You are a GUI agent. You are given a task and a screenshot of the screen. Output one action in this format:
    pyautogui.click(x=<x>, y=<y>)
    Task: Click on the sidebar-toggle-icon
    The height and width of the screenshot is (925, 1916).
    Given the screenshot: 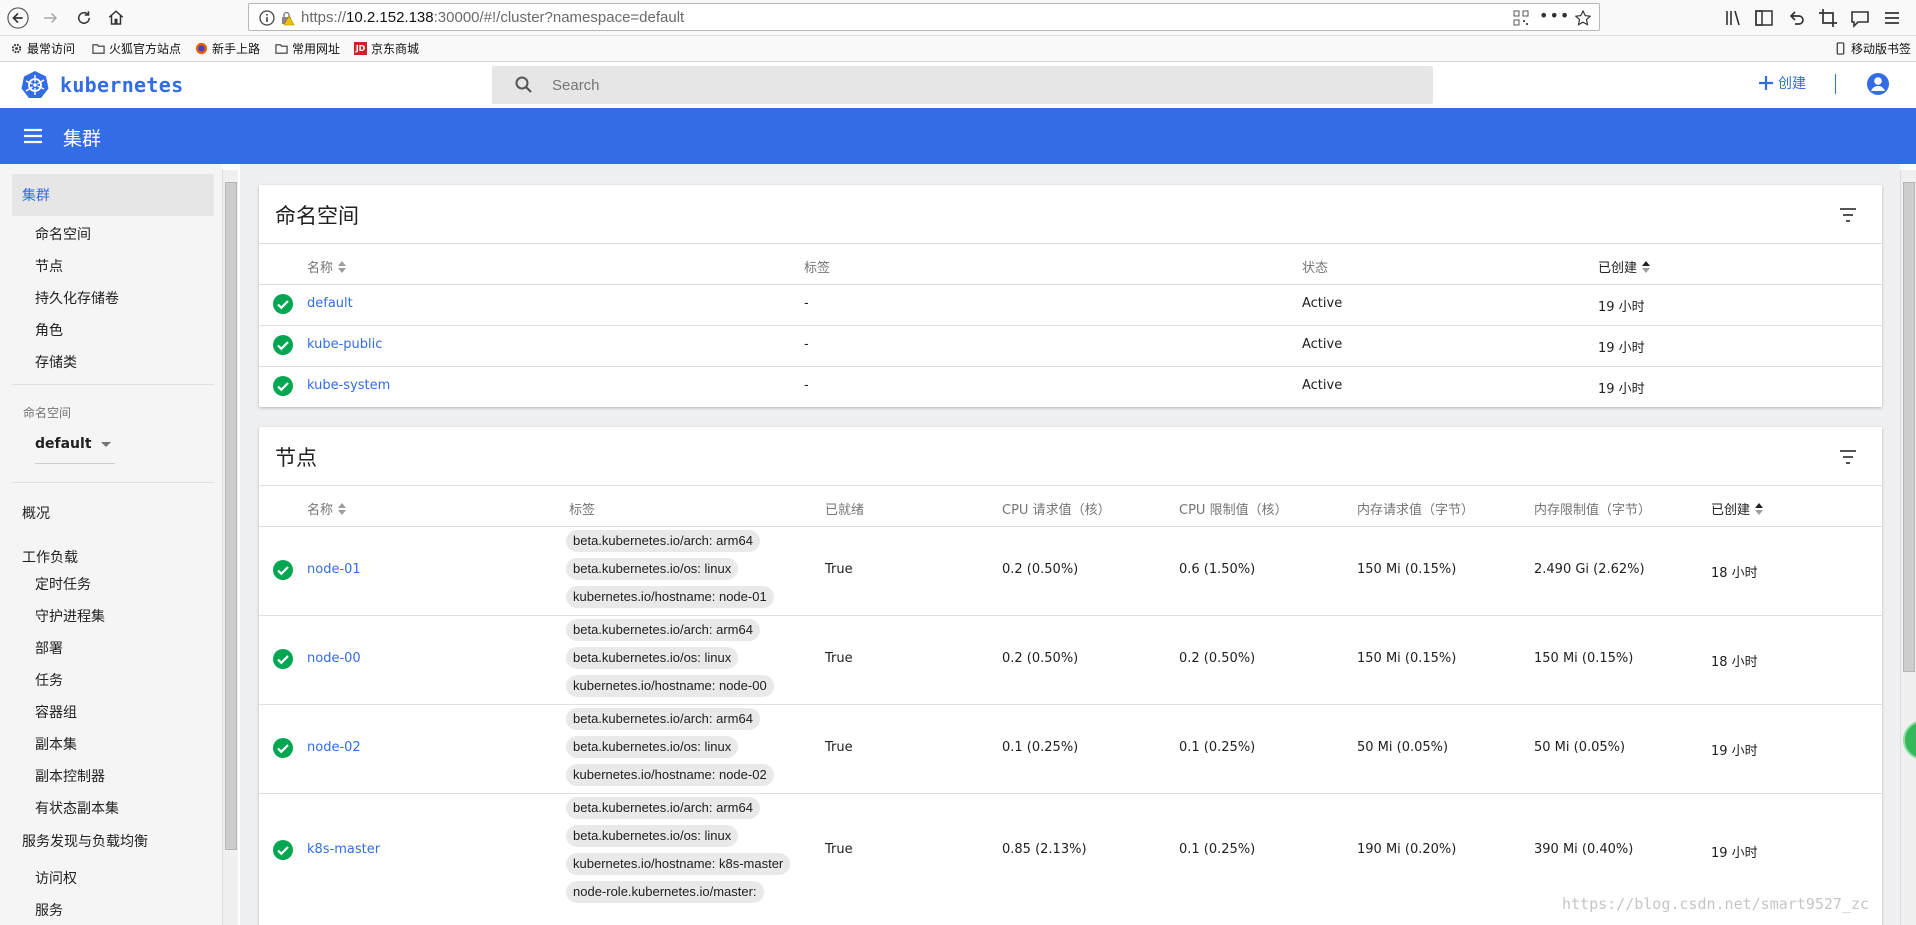 What is the action you would take?
    pyautogui.click(x=1764, y=18)
    